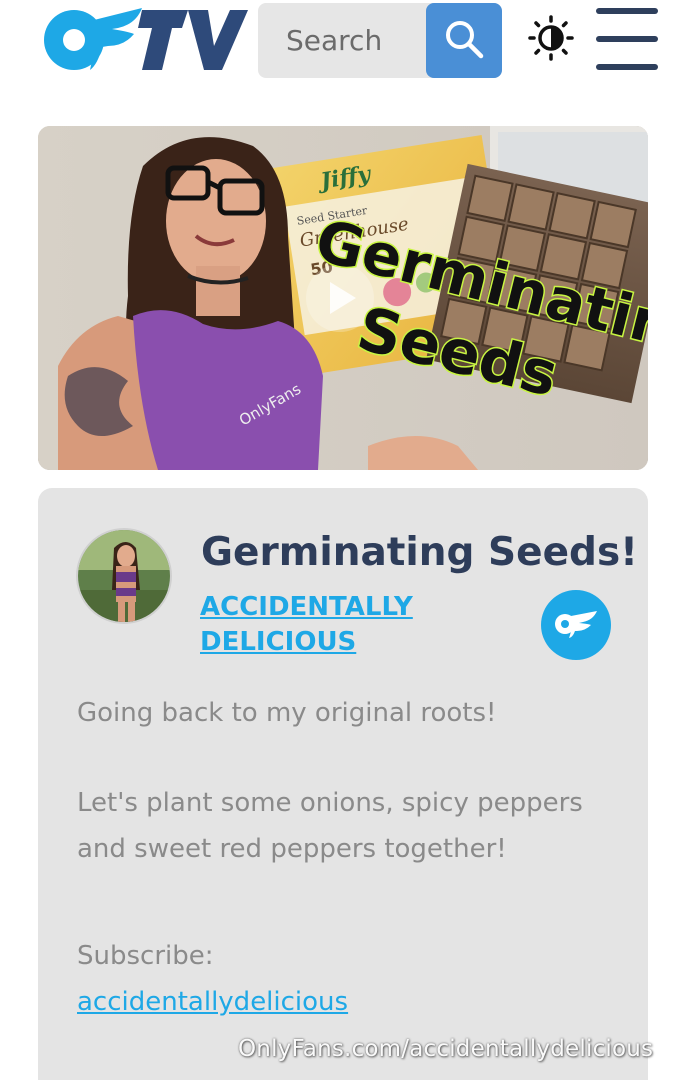 This screenshot has width=686, height=1080. What do you see at coordinates (306, 607) in the screenshot?
I see `creator-name-line1: ACCIDENTALLY` at bounding box center [306, 607].